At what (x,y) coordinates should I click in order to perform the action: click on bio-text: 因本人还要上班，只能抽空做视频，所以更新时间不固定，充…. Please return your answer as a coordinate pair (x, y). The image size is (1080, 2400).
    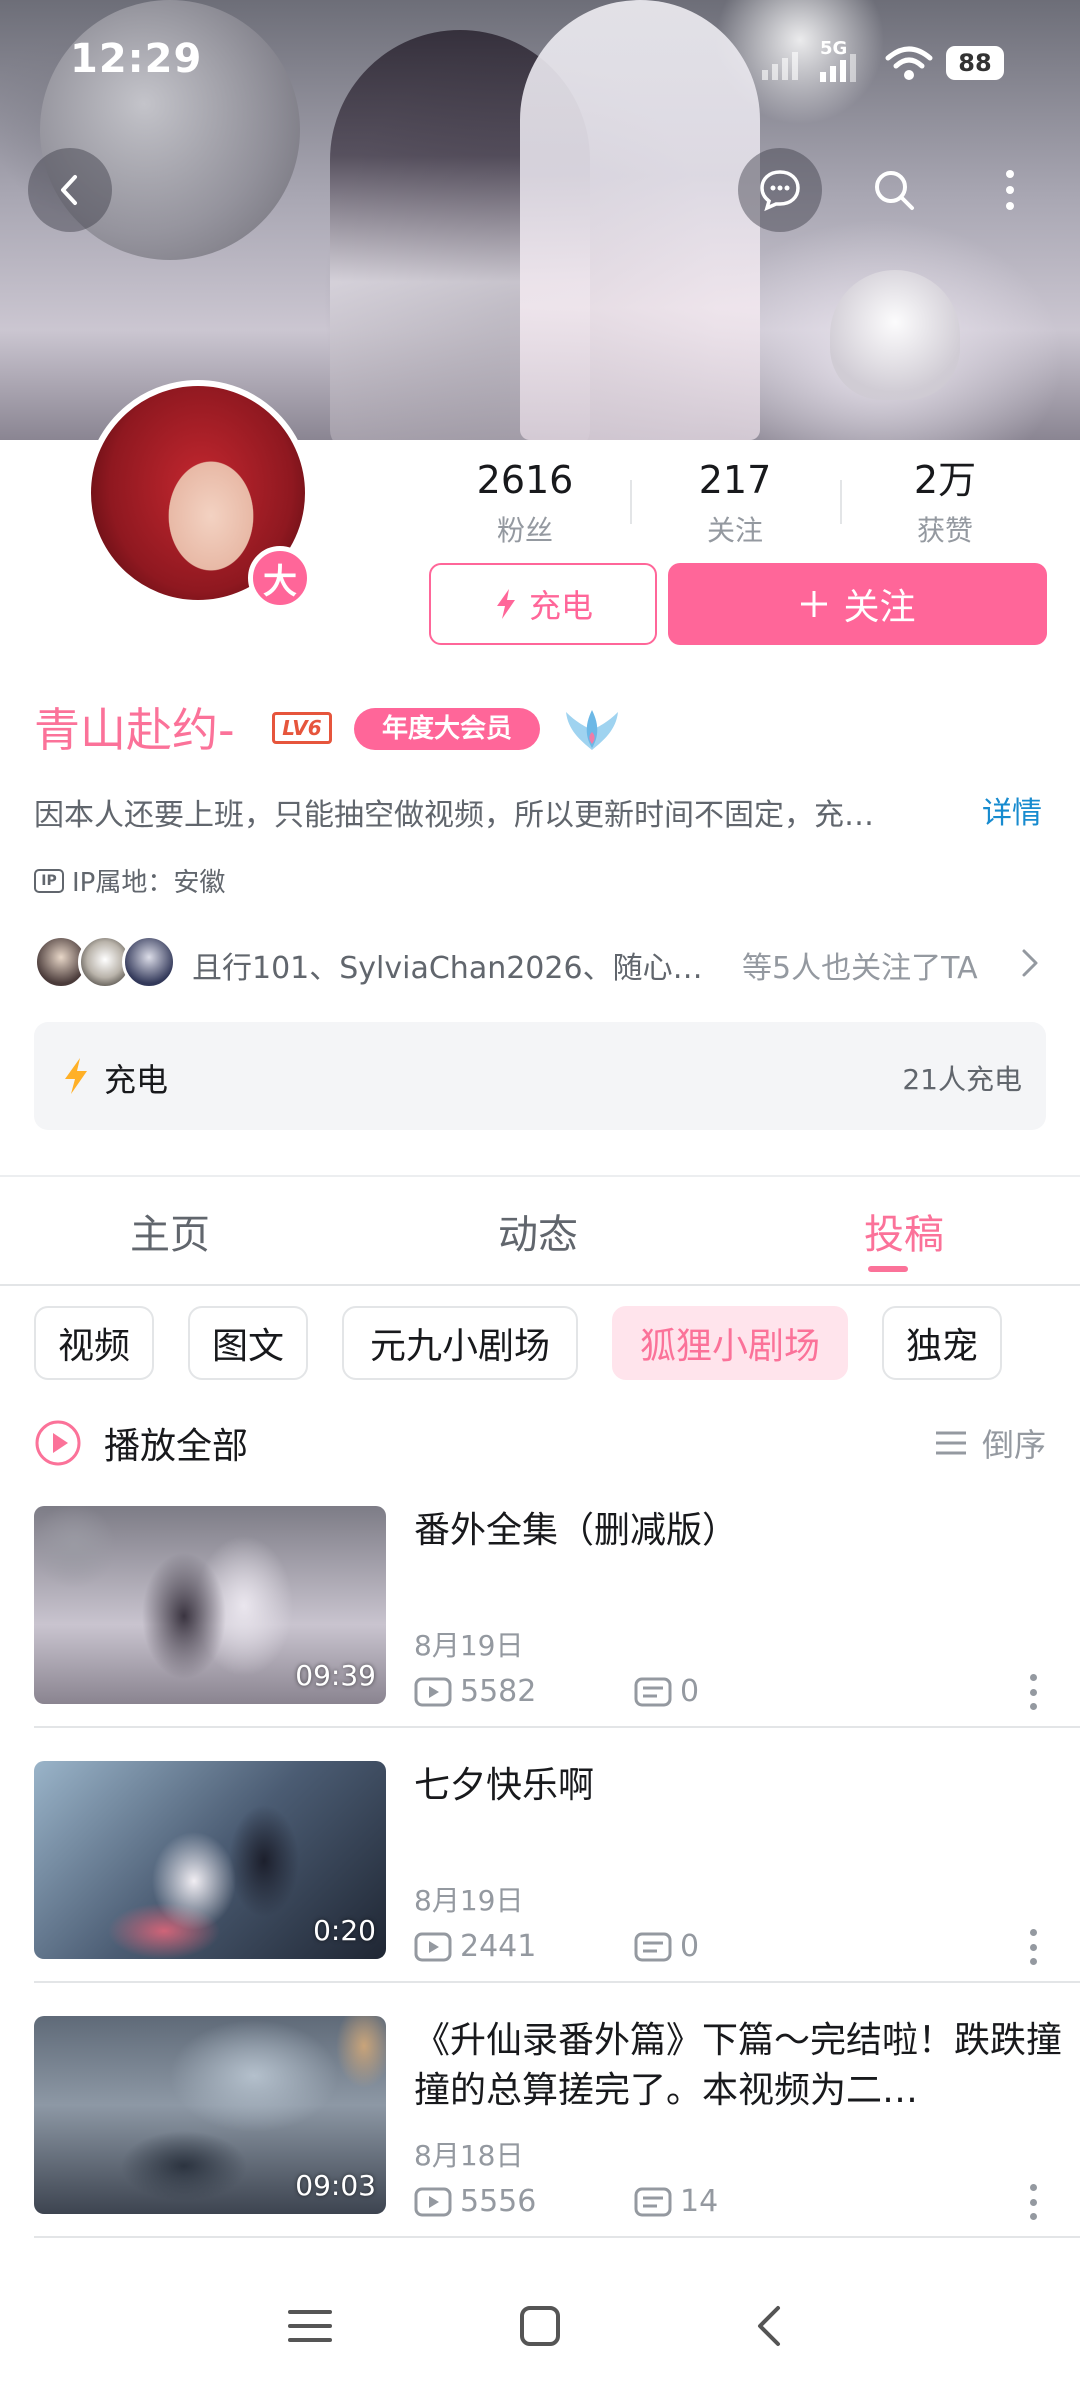
    Looking at the image, I should click on (454, 815).